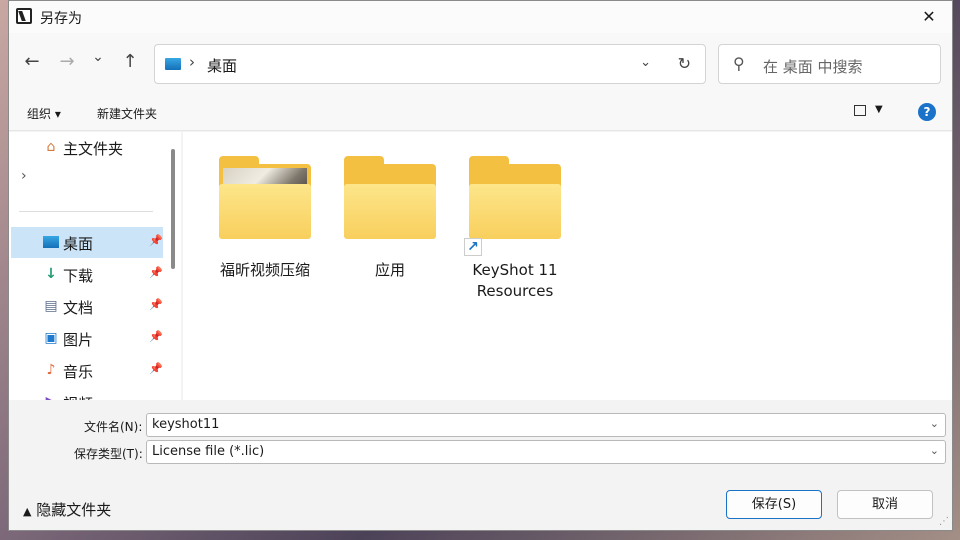  What do you see at coordinates (51, 370) in the screenshot?
I see `music-icon: ♪` at bounding box center [51, 370].